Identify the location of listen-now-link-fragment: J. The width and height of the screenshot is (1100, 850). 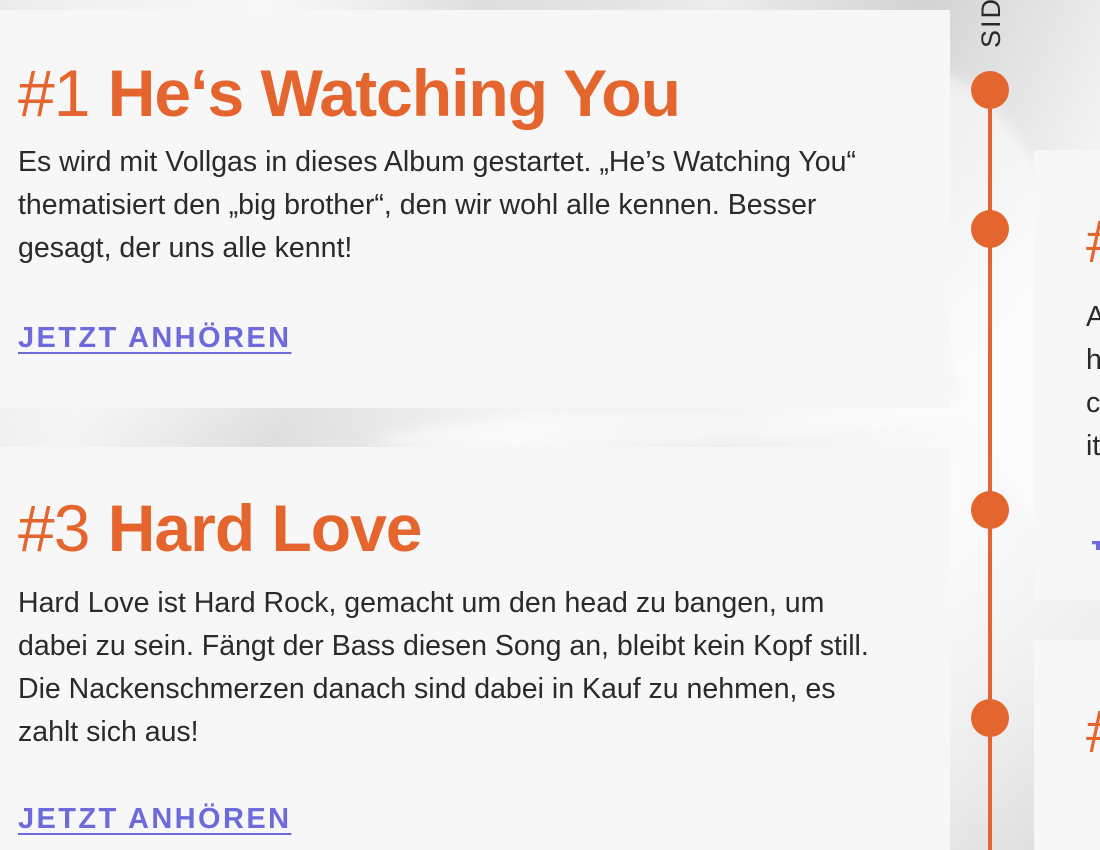
(1093, 543).